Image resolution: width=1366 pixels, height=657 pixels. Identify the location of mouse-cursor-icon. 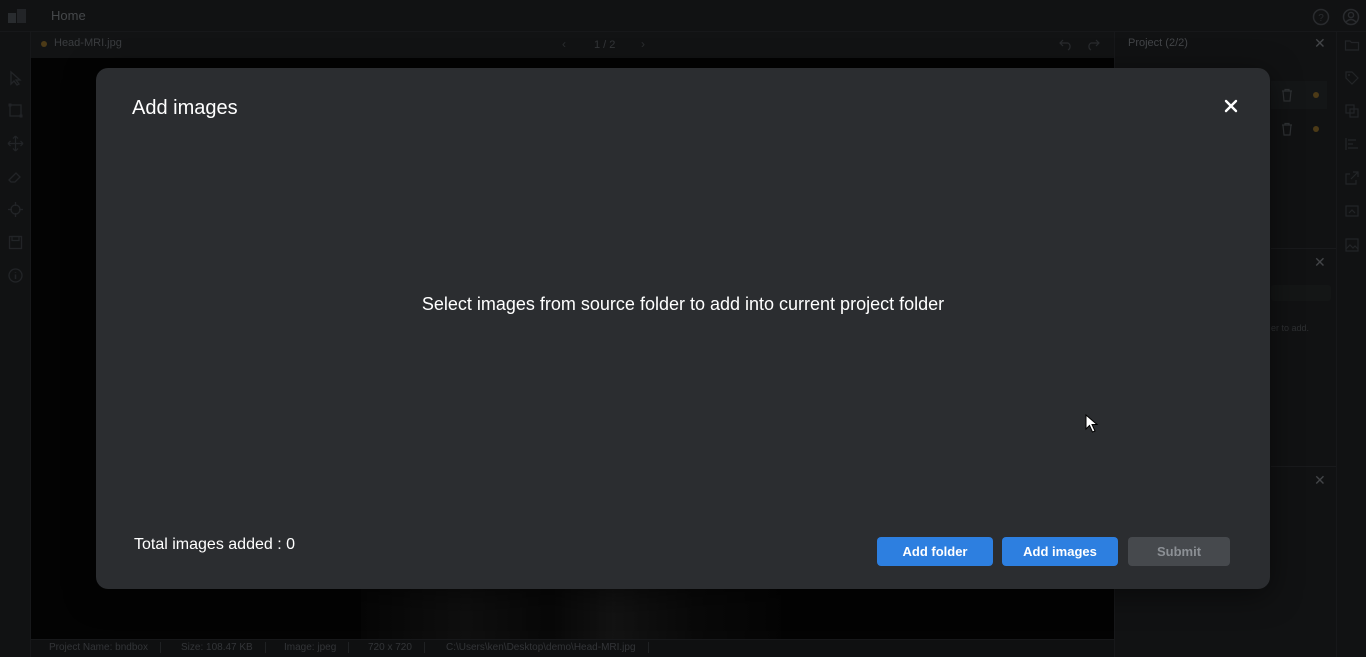
(1092, 423).